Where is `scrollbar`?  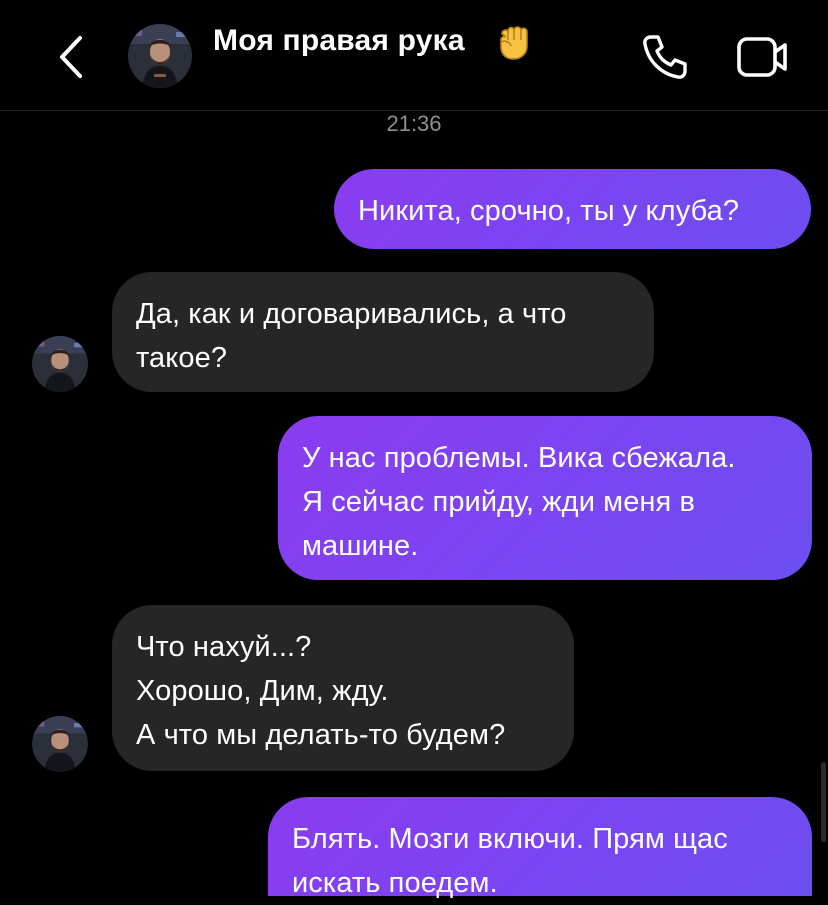
scrollbar is located at coordinates (823, 802).